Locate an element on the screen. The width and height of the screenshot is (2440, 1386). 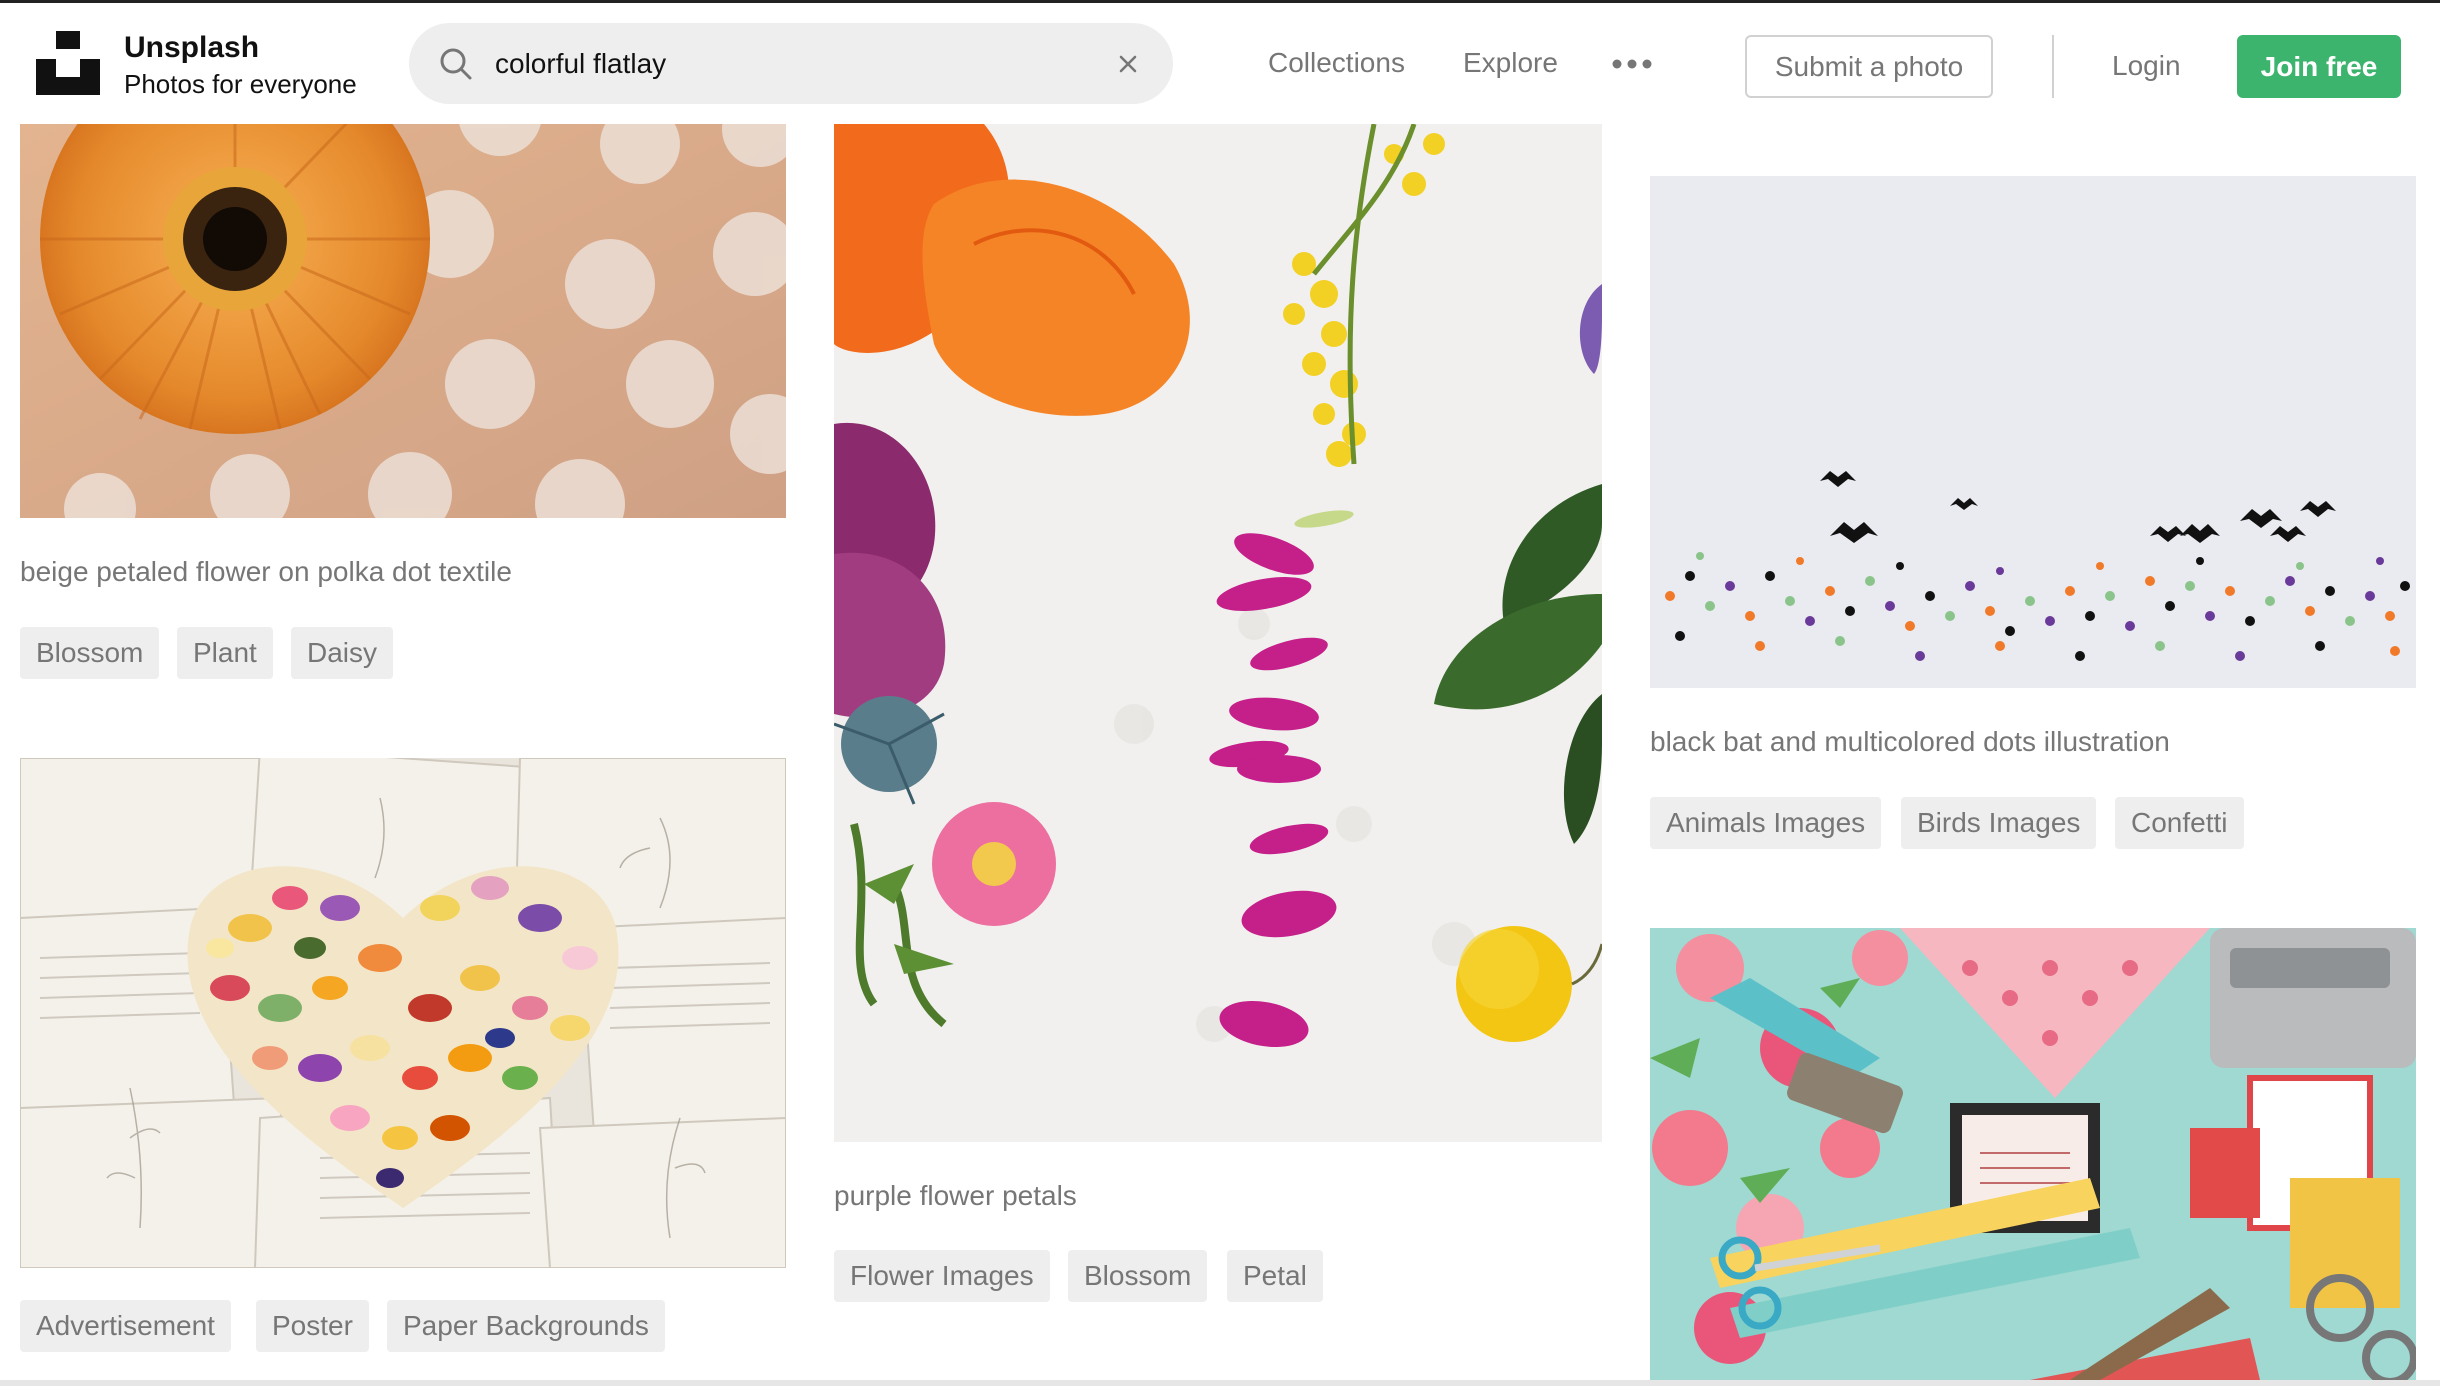
bottom-edge is located at coordinates (1220, 1383).